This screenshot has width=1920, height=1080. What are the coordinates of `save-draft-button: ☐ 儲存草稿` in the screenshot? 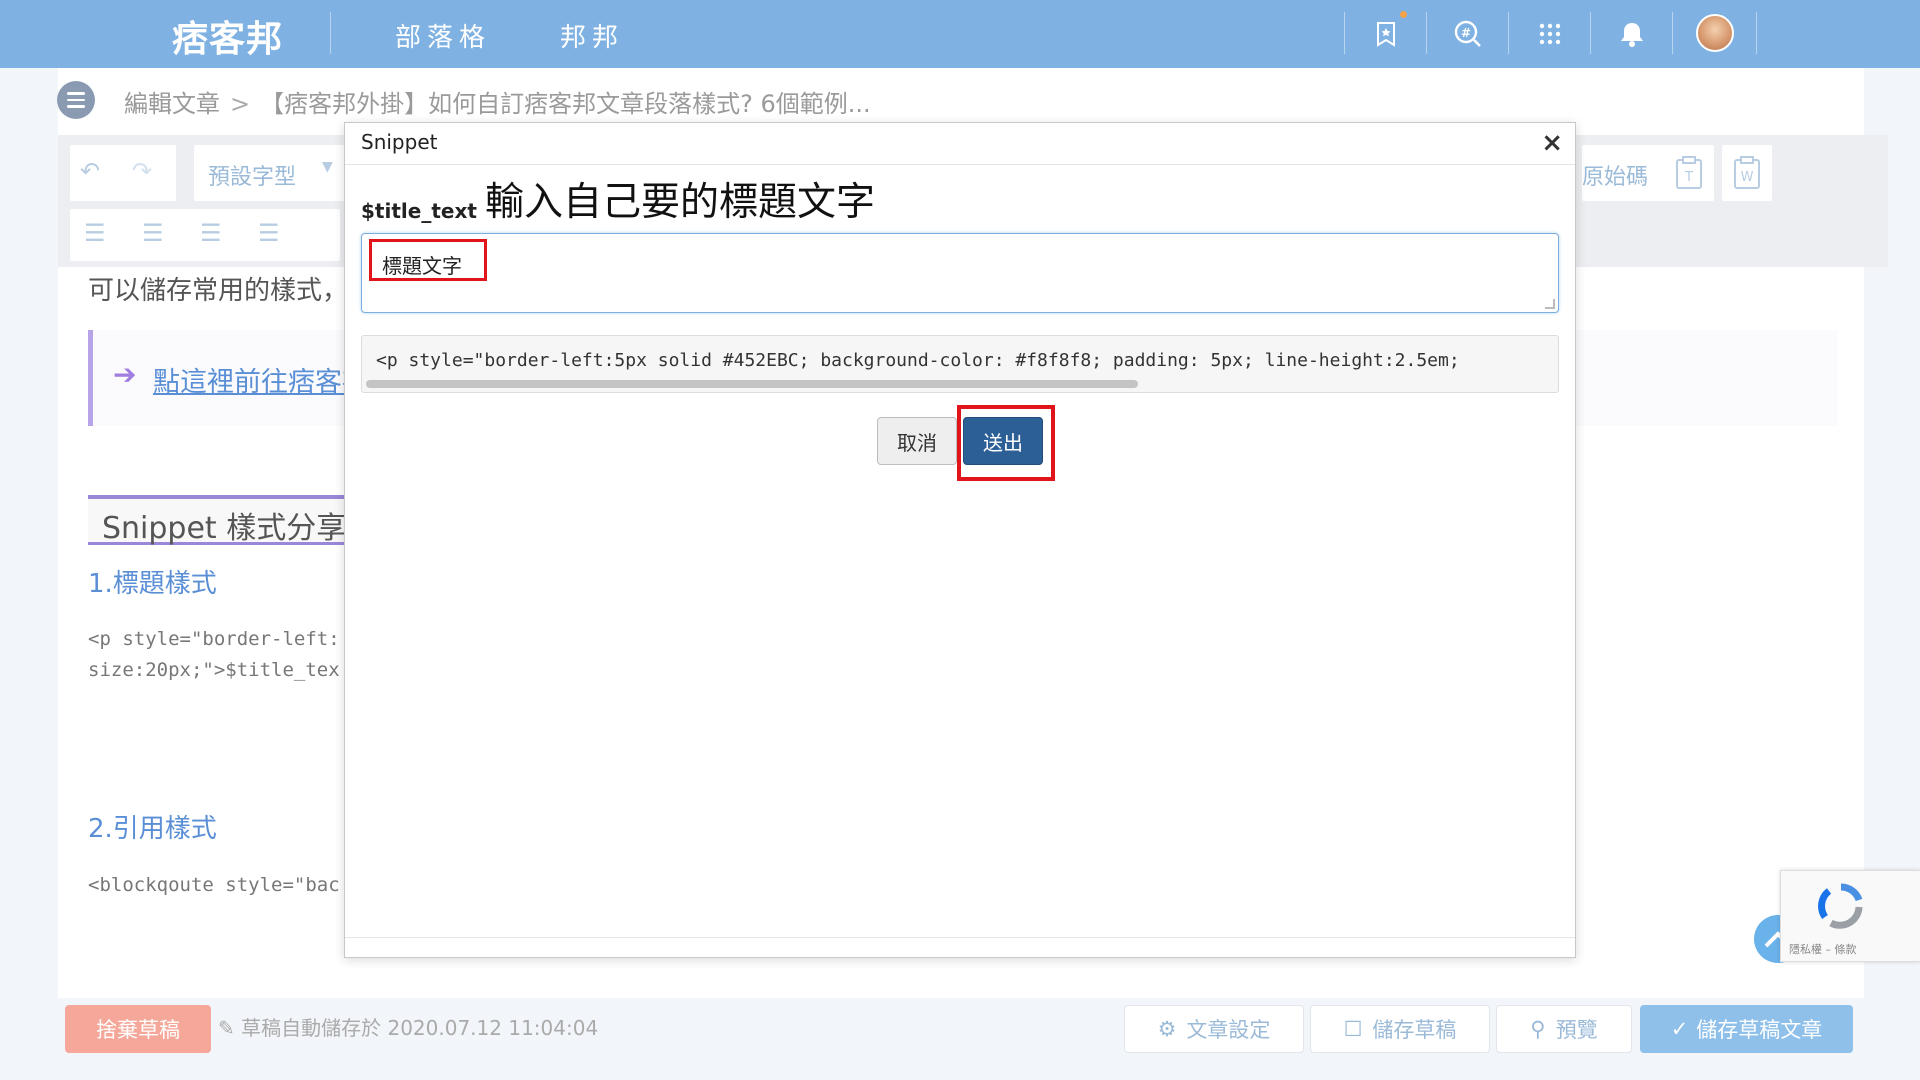 It's located at (1400, 1029).